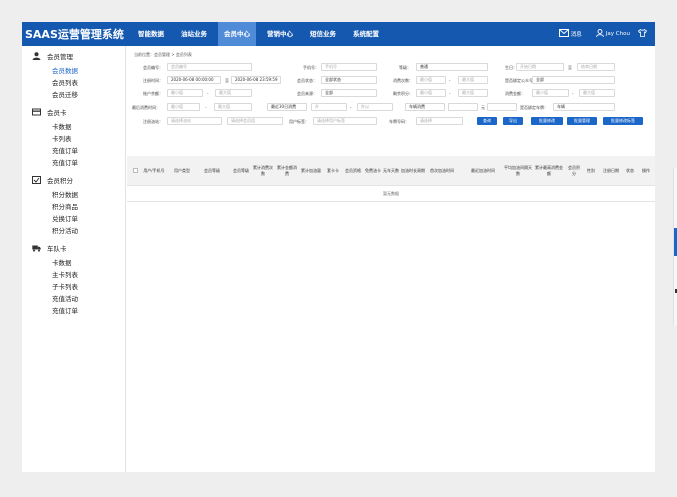  I want to click on col-consume-amount: 累计金额消费, so click(287, 171).